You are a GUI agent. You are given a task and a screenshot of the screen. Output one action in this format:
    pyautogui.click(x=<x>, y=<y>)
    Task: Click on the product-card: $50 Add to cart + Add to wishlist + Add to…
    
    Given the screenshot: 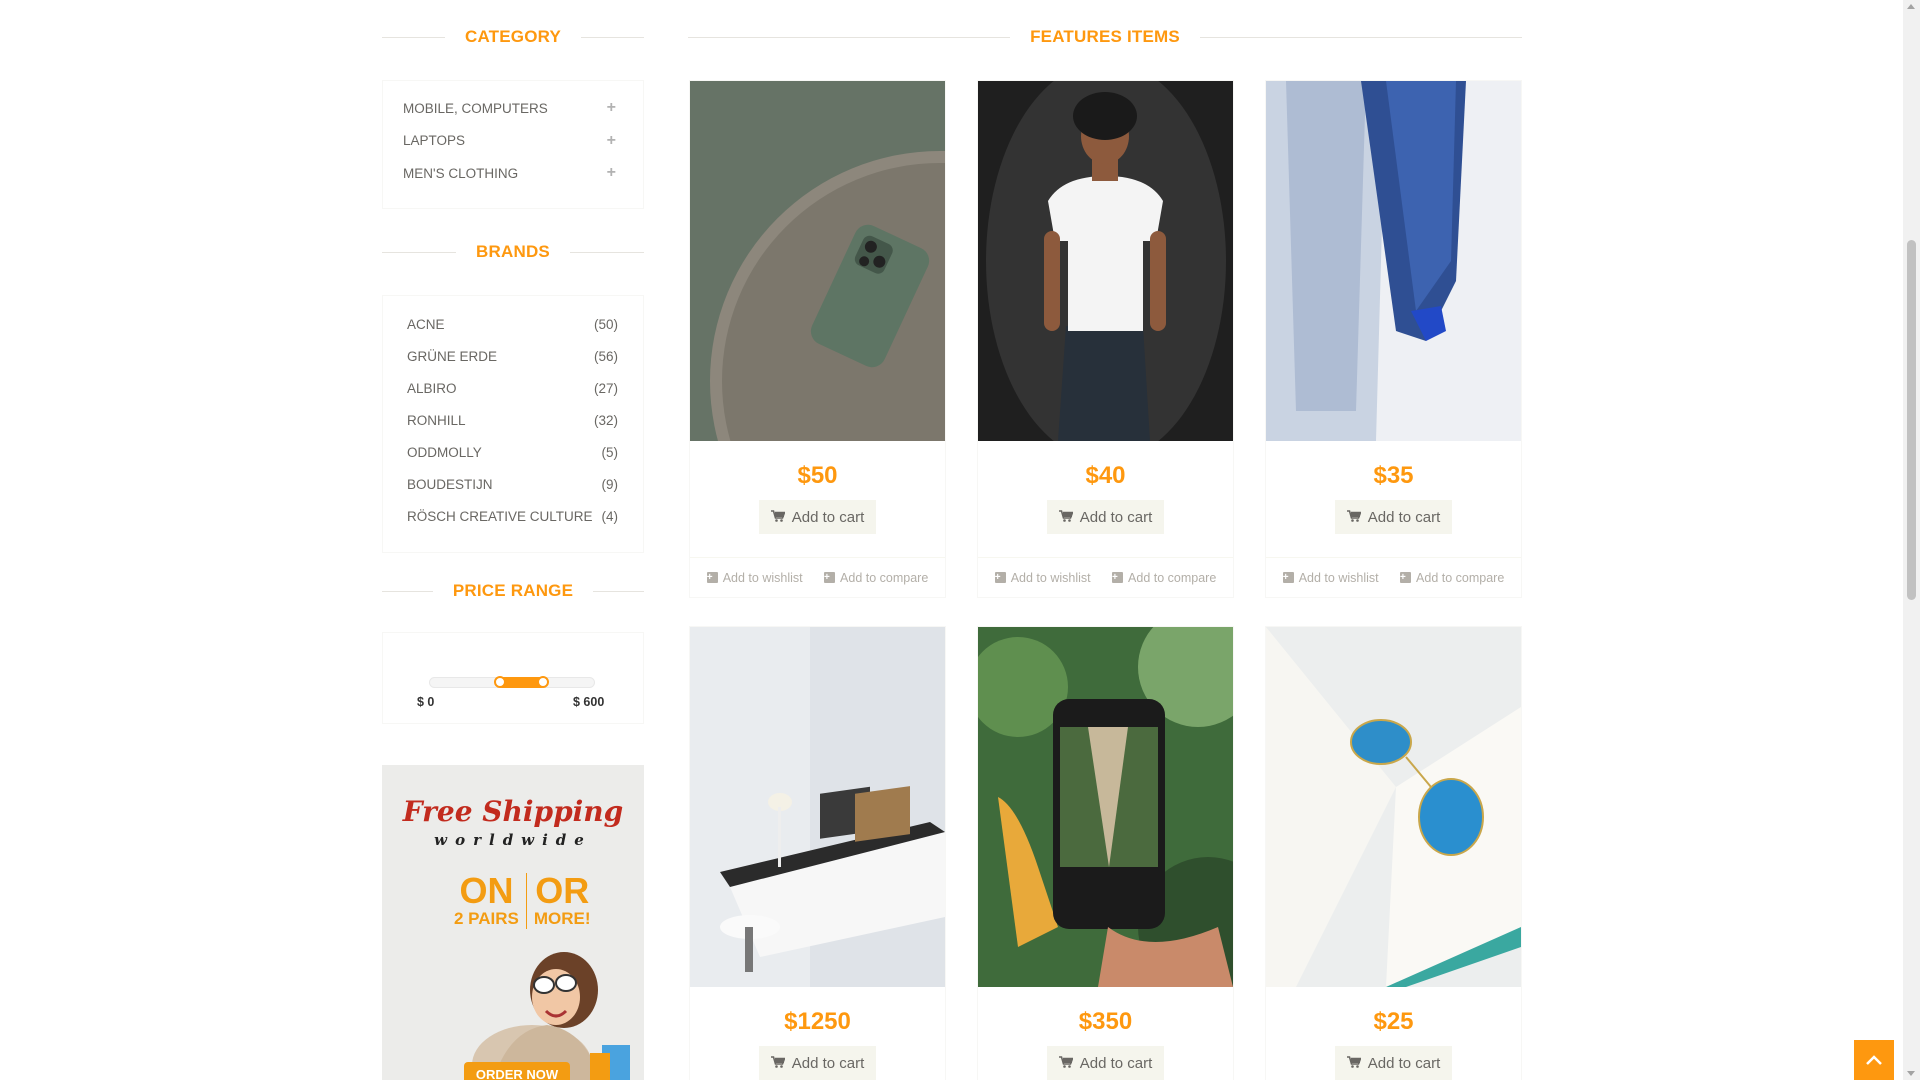 What is the action you would take?
    pyautogui.click(x=817, y=339)
    